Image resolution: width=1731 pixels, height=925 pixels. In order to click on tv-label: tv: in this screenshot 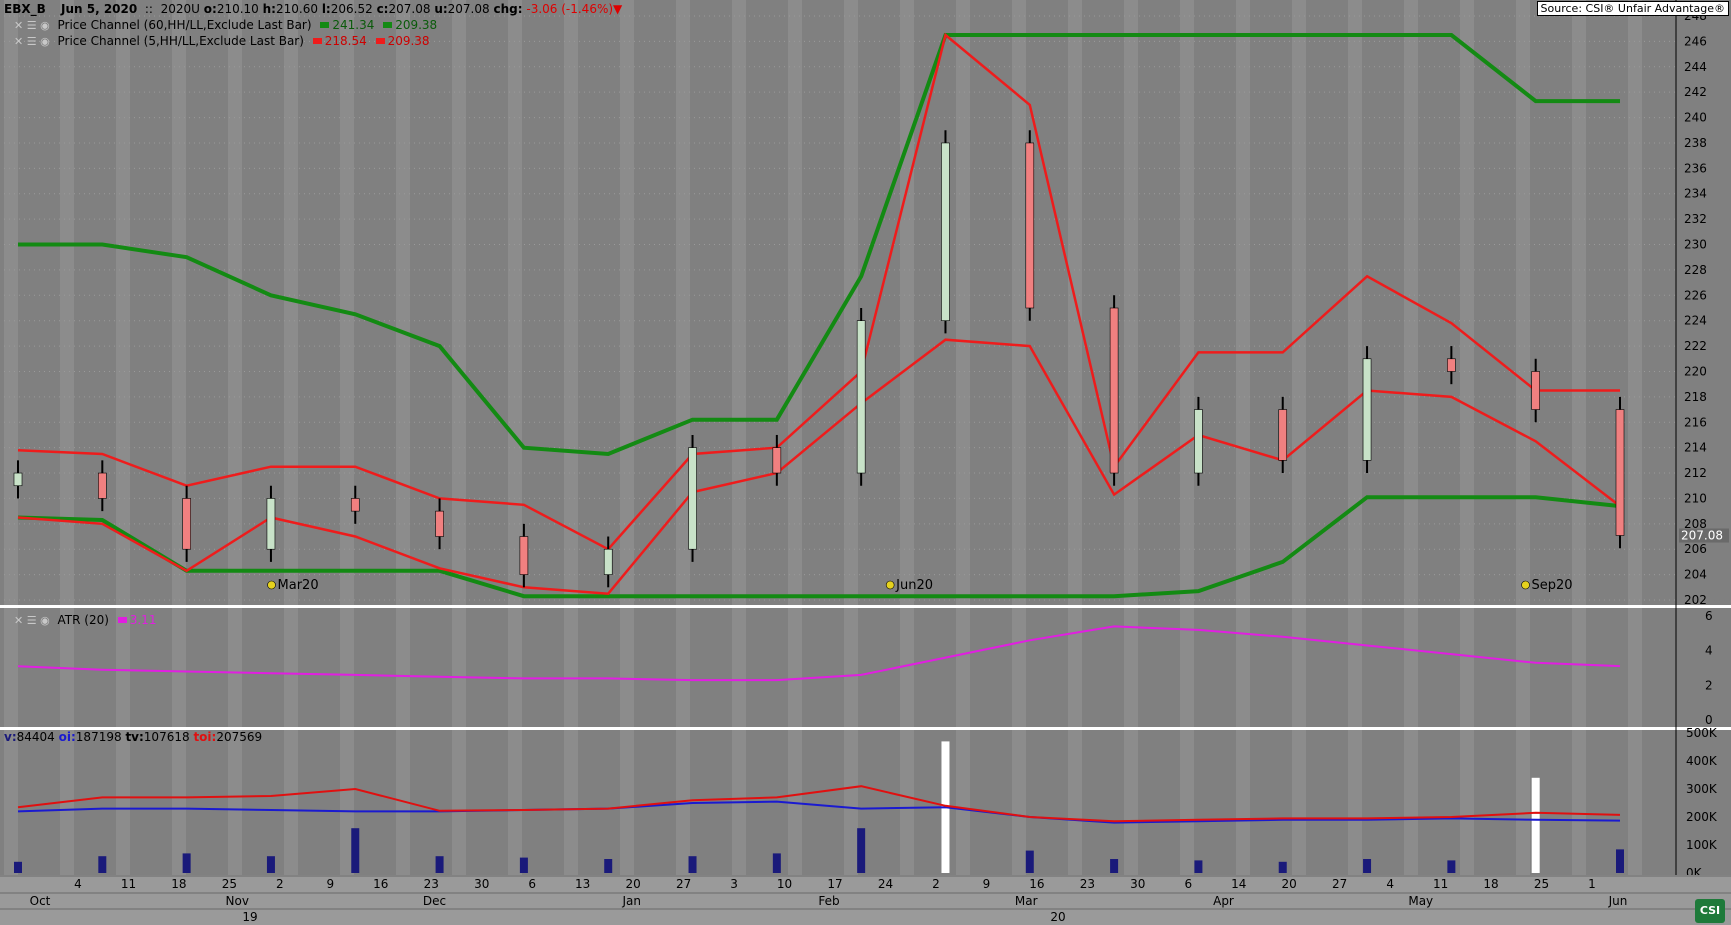, I will do `click(134, 737)`.